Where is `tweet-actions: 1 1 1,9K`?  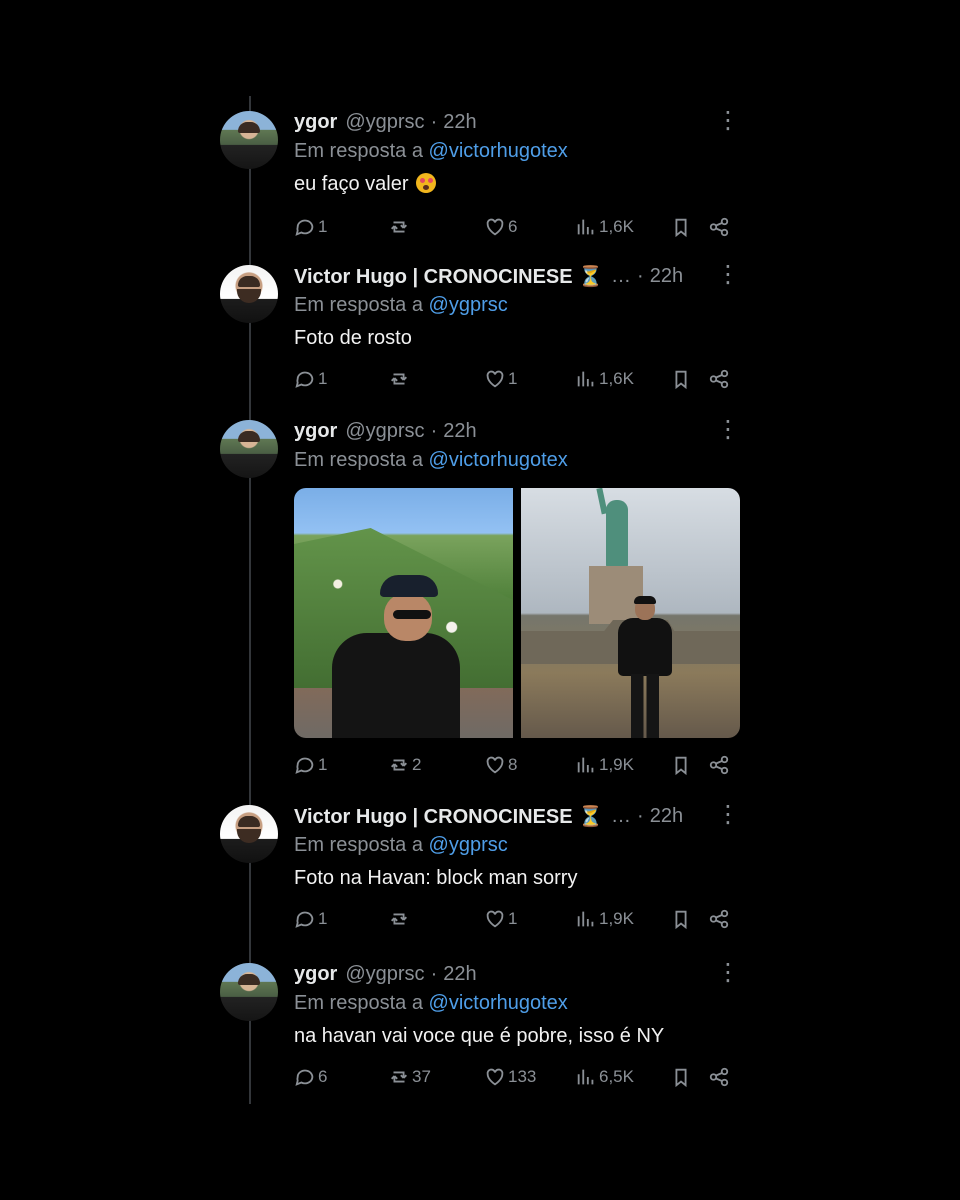
tweet-actions: 1 1 1,9K is located at coordinates (517, 919).